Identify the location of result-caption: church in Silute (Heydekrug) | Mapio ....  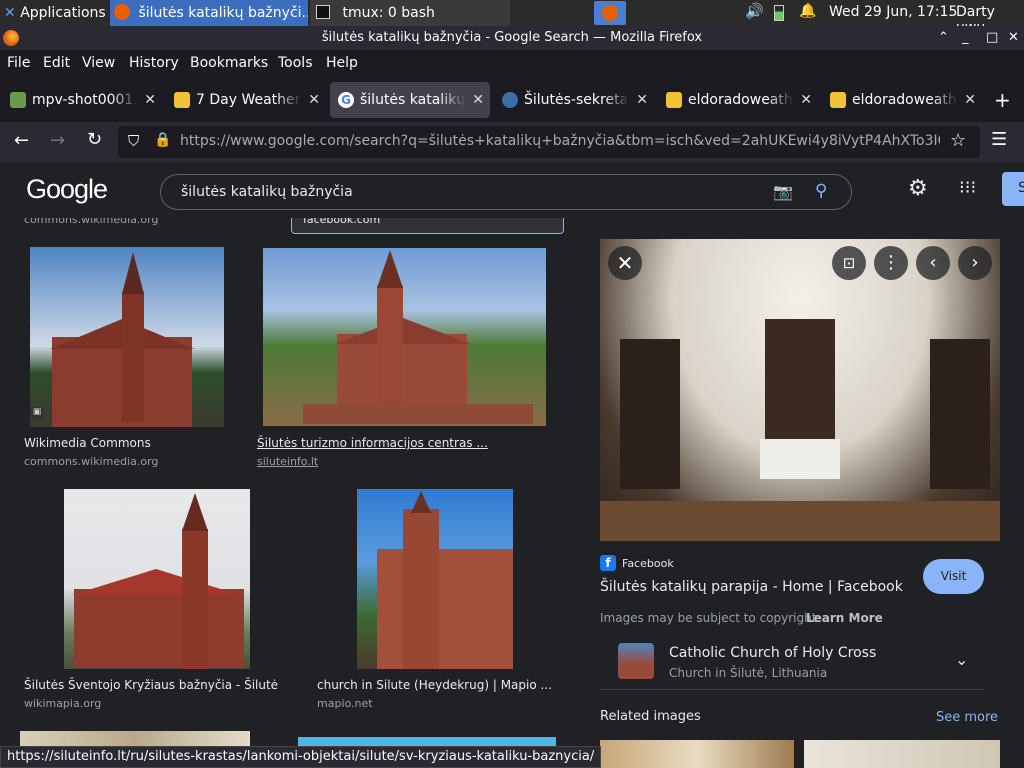
(434, 685).